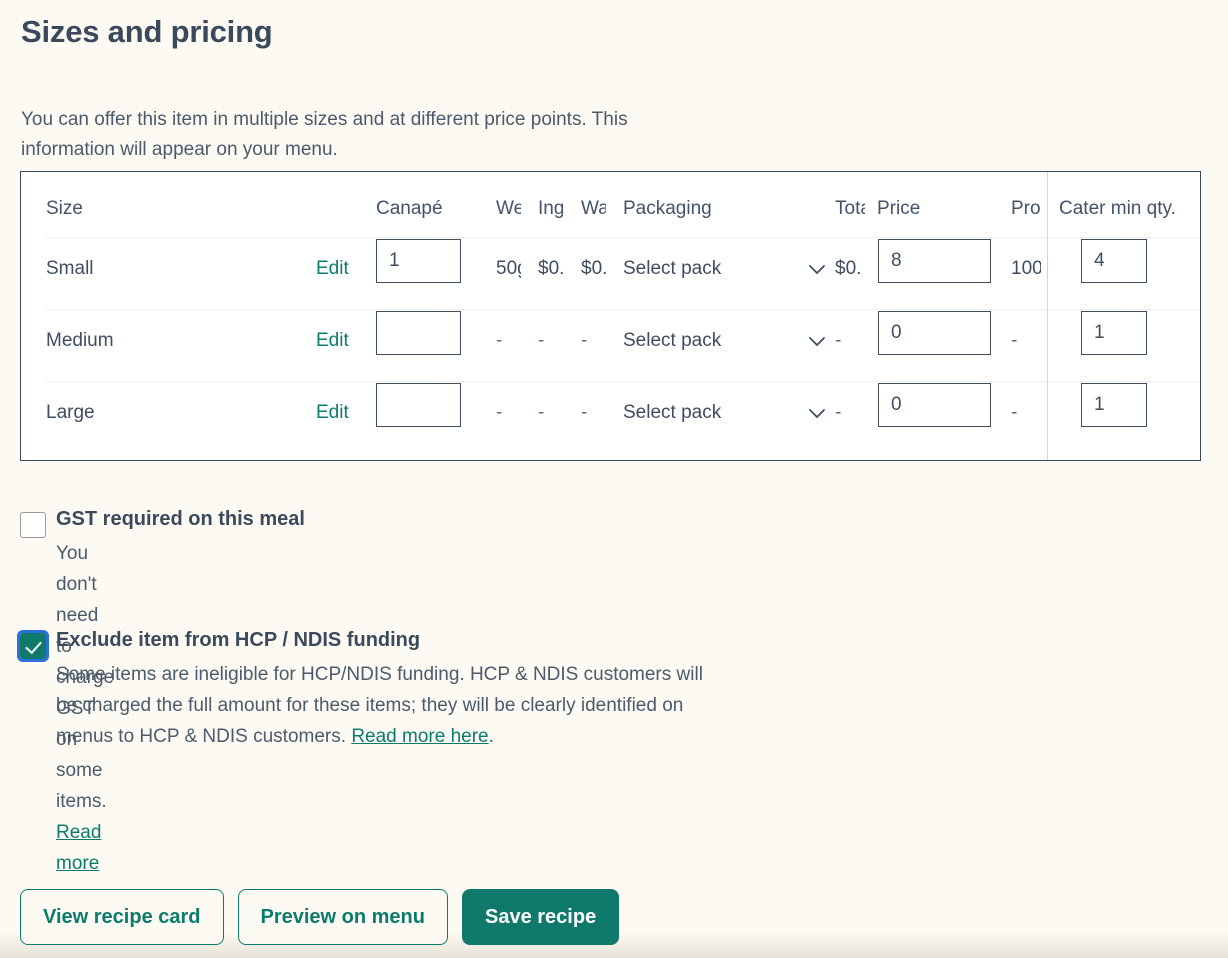  I want to click on weight-value-small: 50g, so click(508, 268).